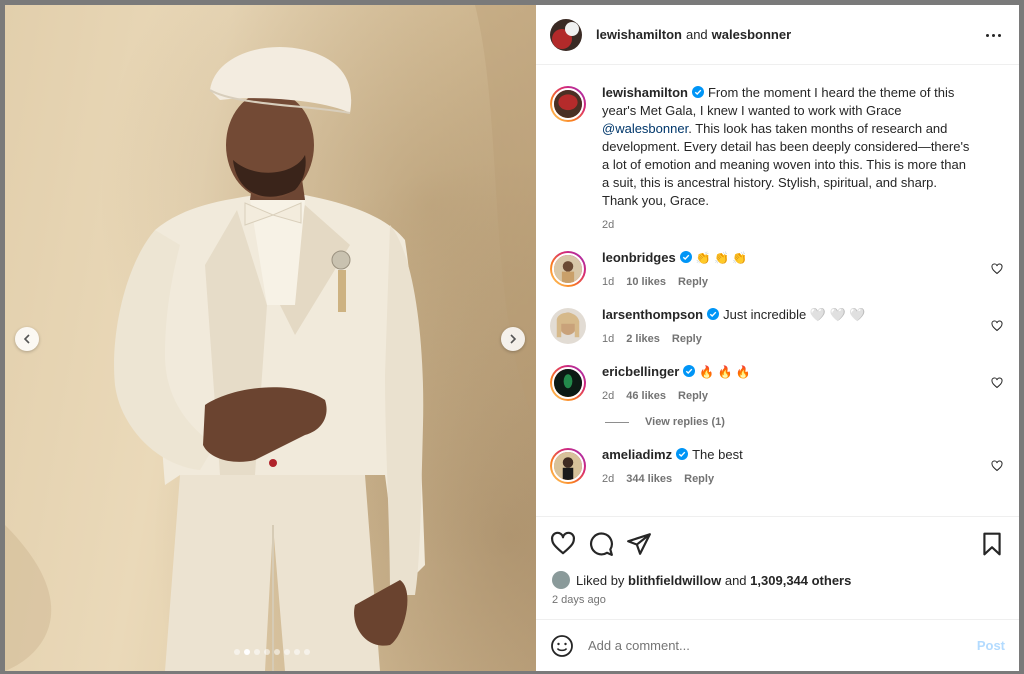 The image size is (1024, 674). What do you see at coordinates (804, 422) in the screenshot?
I see `view-replies-button: View replies (1)` at bounding box center [804, 422].